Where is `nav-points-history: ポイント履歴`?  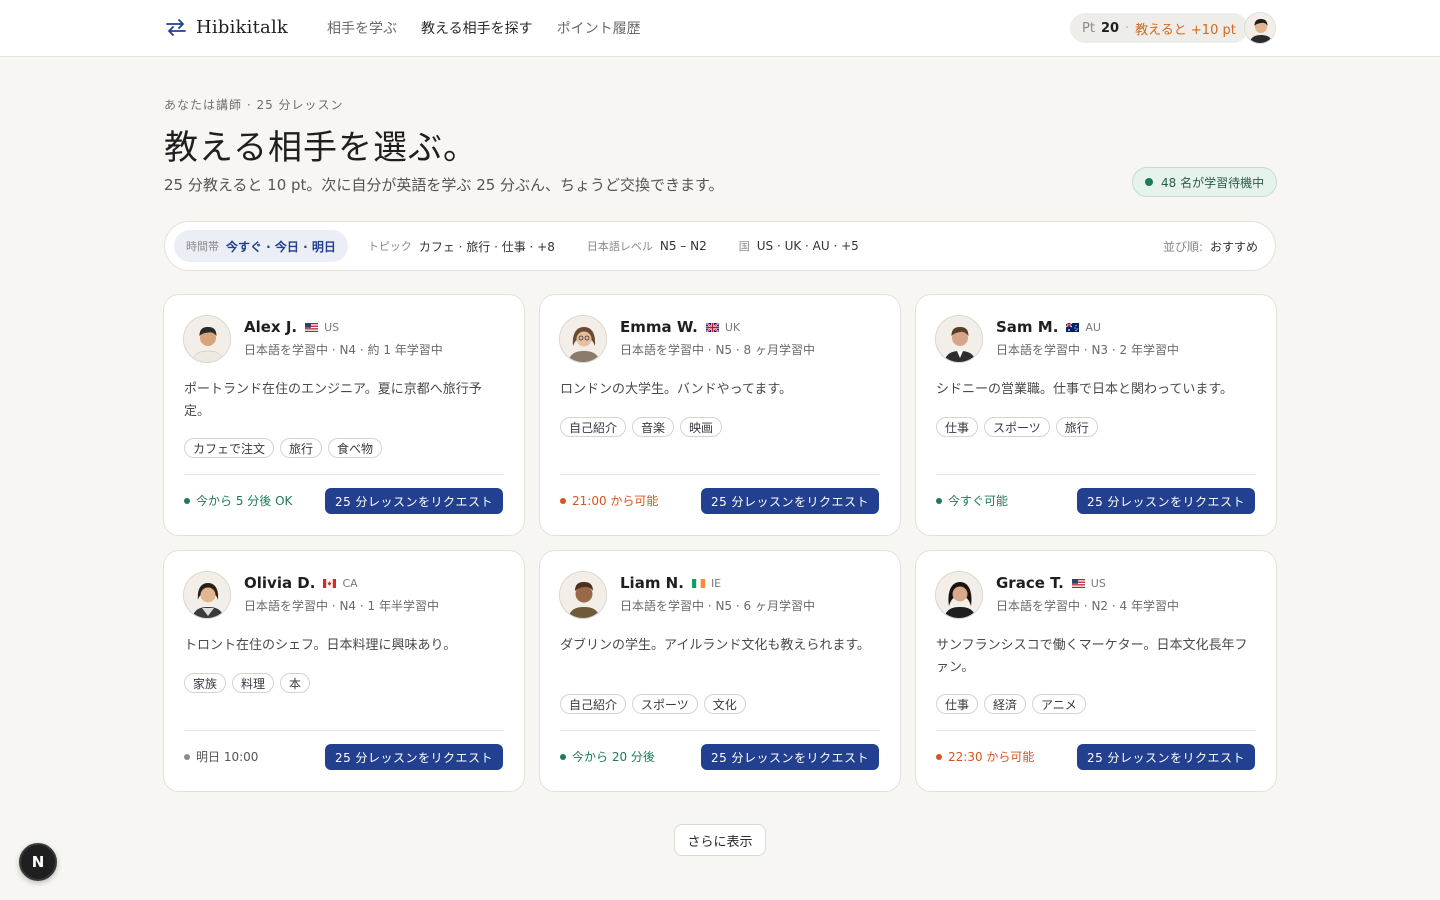 nav-points-history: ポイント履歴 is located at coordinates (599, 28).